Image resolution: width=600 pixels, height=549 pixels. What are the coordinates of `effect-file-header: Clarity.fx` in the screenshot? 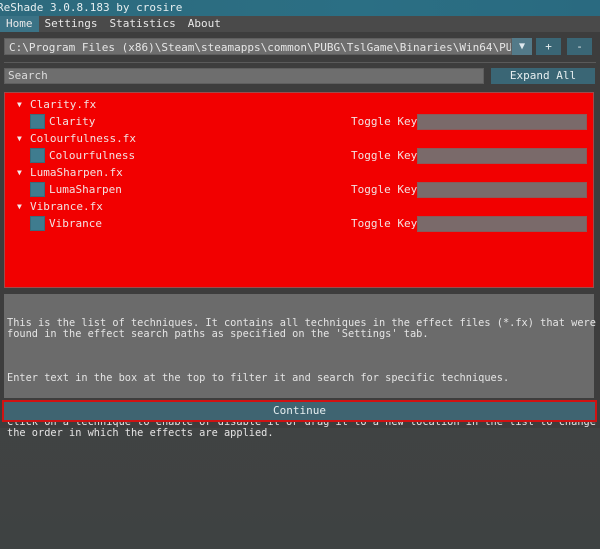 It's located at (63, 105).